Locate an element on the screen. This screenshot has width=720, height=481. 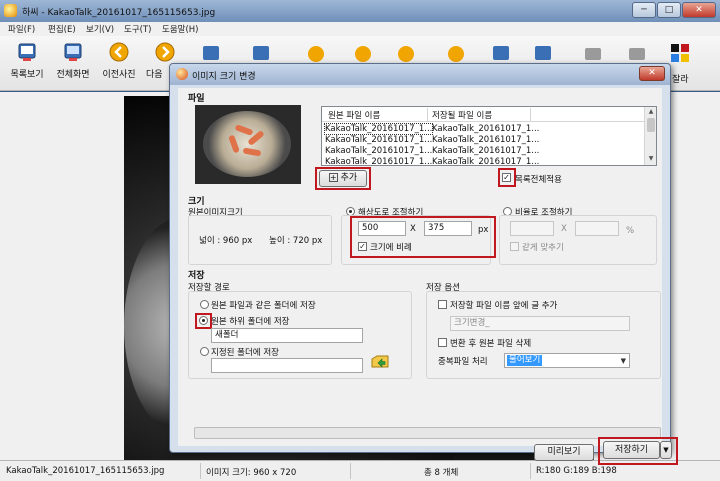
px-unit: px is located at coordinates (483, 230).